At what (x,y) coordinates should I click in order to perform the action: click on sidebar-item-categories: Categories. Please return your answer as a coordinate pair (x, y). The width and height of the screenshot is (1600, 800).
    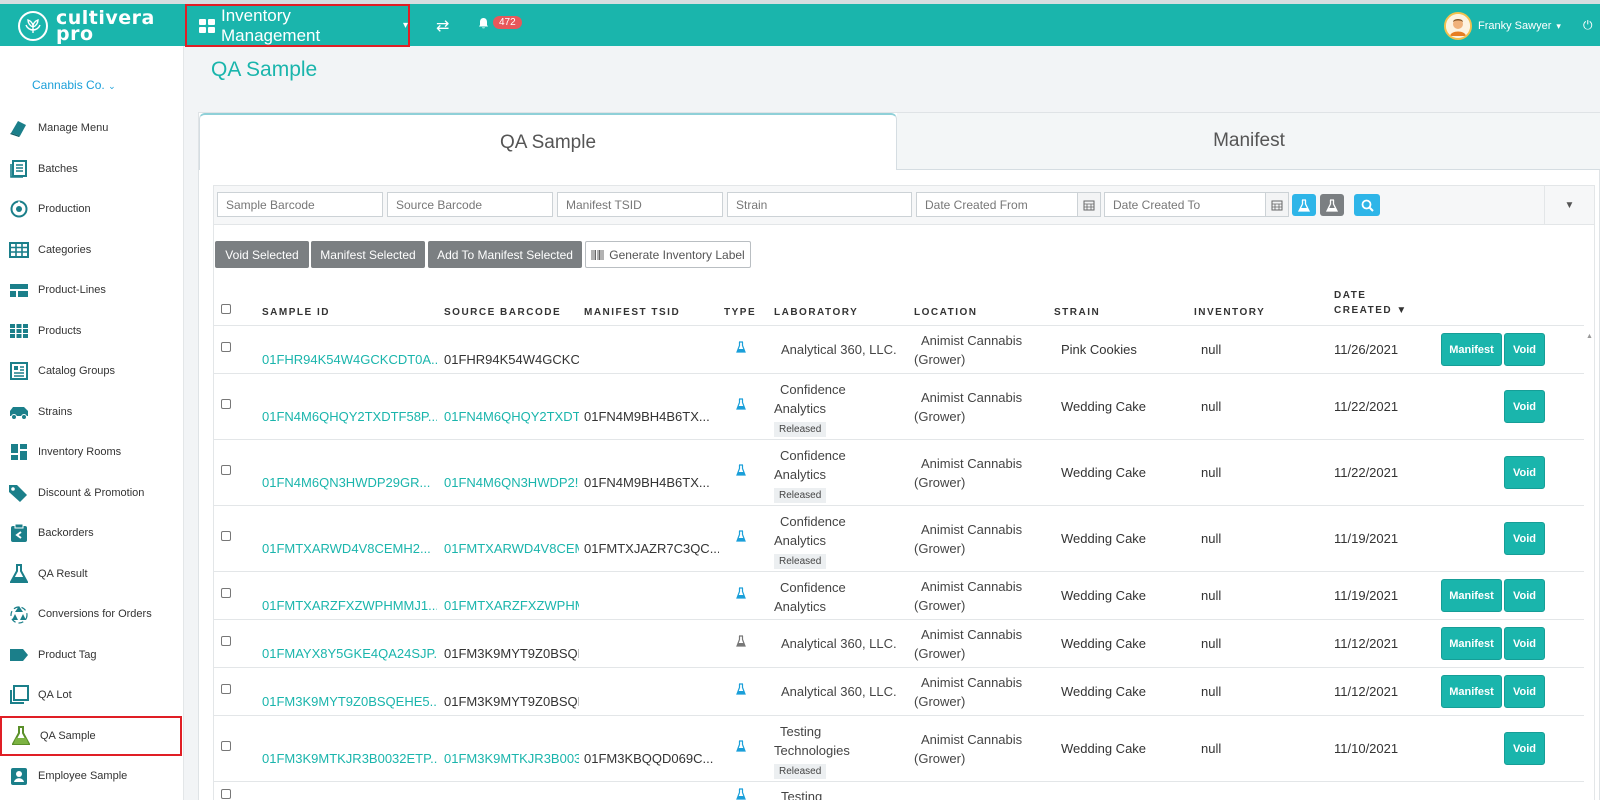
    Looking at the image, I should click on (92, 250).